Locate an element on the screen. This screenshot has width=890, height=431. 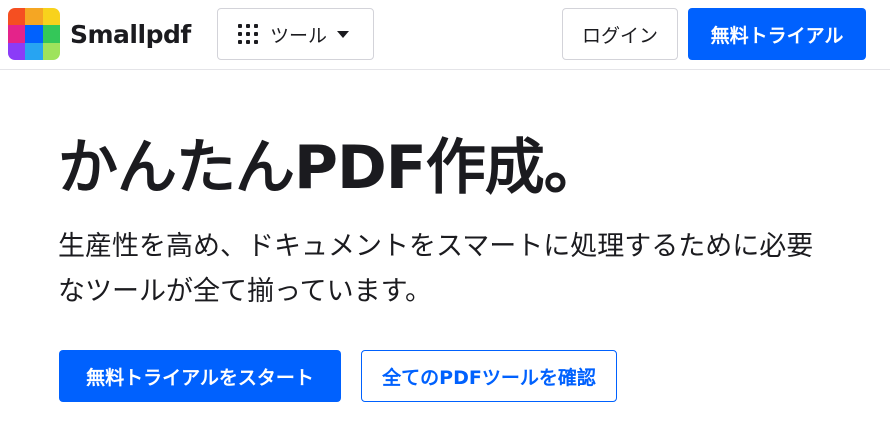
tools-menu-label: ツール is located at coordinates (299, 35).